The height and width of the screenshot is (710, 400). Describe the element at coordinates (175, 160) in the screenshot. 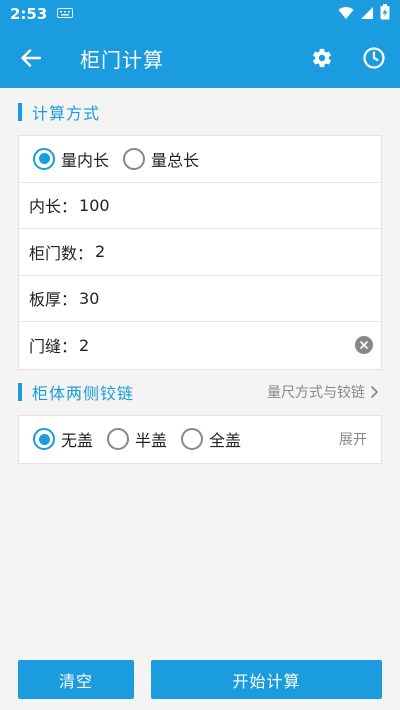

I see `radio-label: 量总长` at that location.